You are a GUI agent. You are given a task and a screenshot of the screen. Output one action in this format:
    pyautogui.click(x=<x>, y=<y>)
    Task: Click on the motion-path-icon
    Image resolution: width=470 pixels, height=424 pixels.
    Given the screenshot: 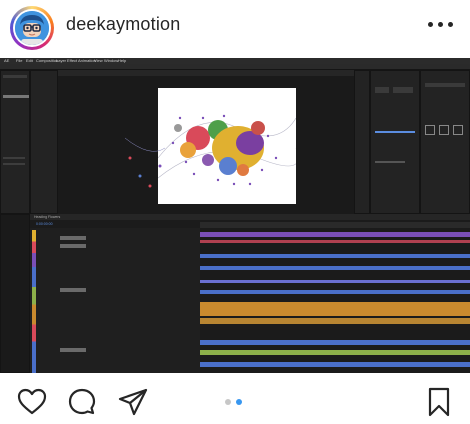 What is the action you would take?
    pyautogui.click(x=145, y=162)
    